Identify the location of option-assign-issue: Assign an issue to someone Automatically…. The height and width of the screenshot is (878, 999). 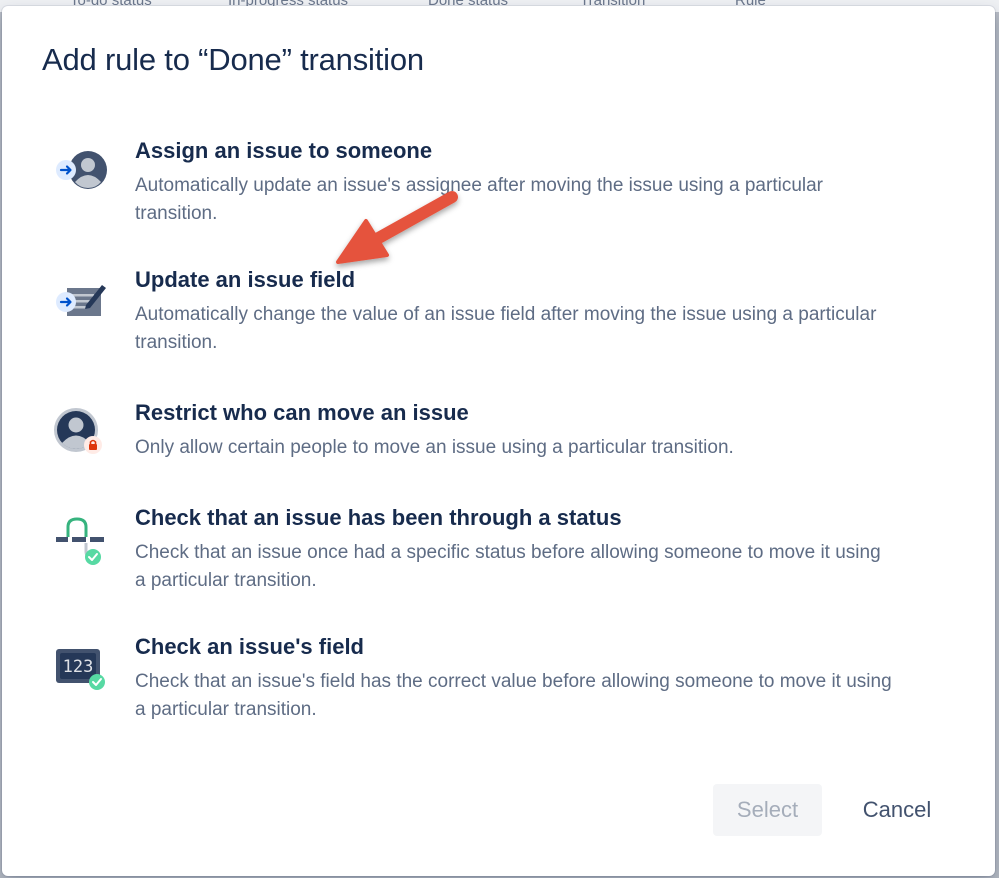
(492, 183).